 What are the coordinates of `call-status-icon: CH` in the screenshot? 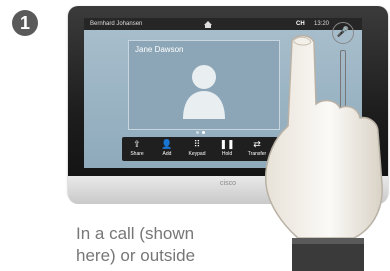 It's located at (300, 24).